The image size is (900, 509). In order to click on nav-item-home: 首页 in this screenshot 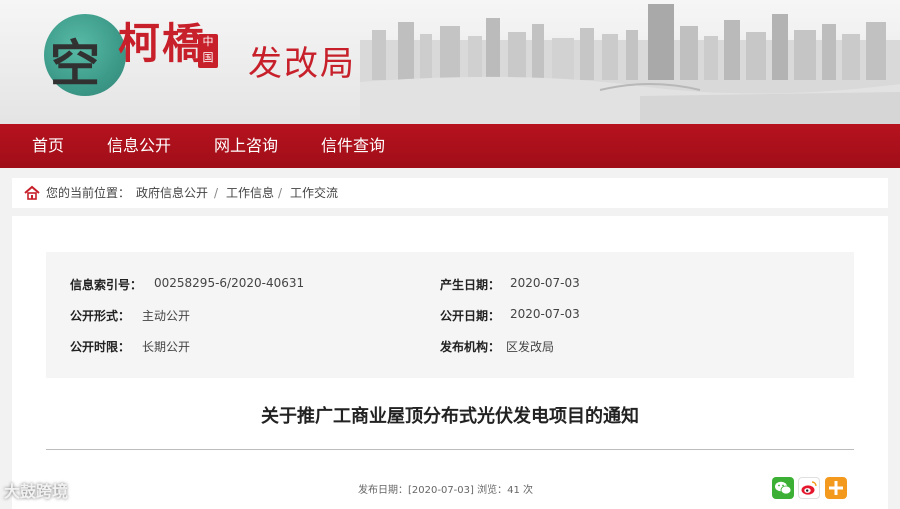, I will do `click(48, 146)`.